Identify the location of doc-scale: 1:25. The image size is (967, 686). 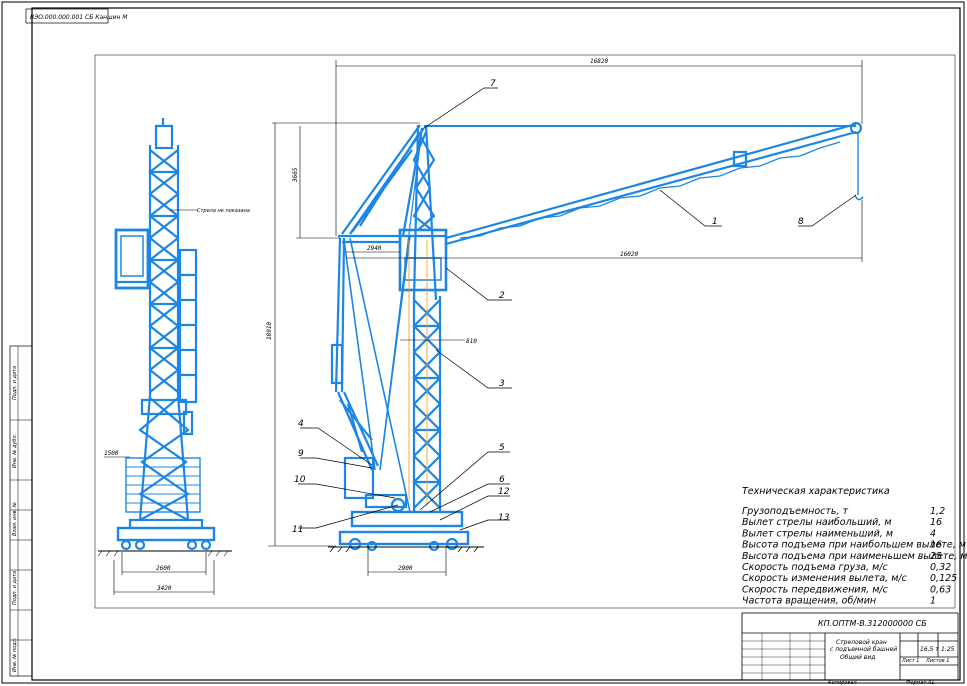
(948, 649).